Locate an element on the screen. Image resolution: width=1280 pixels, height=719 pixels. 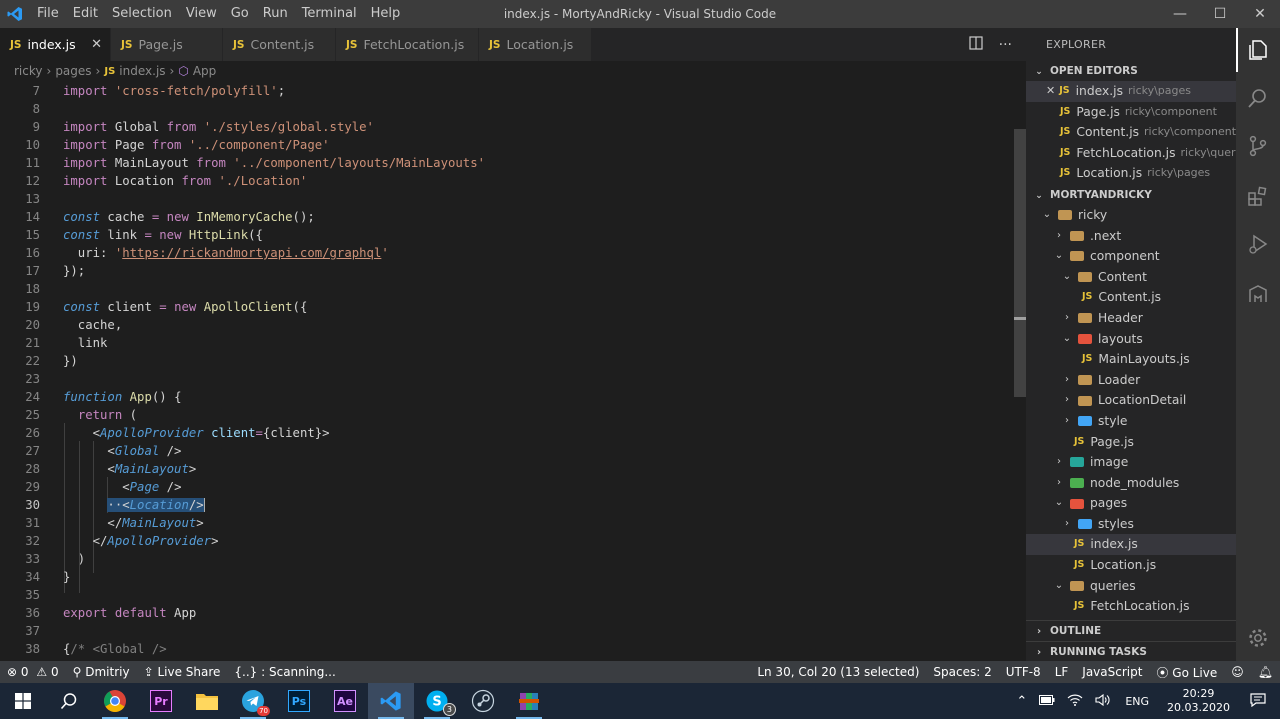
menu-terminal: Terminal is located at coordinates (329, 14).